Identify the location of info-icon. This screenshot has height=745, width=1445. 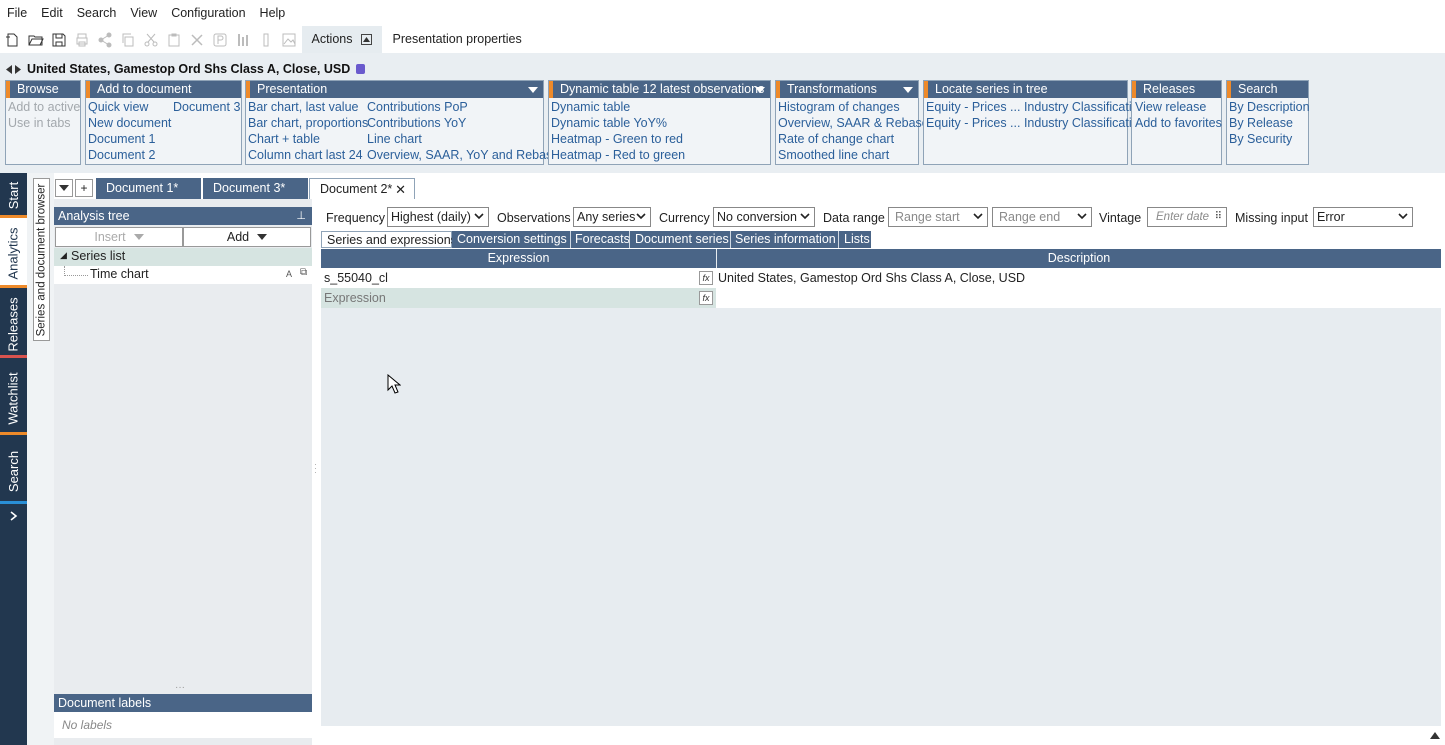
(361, 69).